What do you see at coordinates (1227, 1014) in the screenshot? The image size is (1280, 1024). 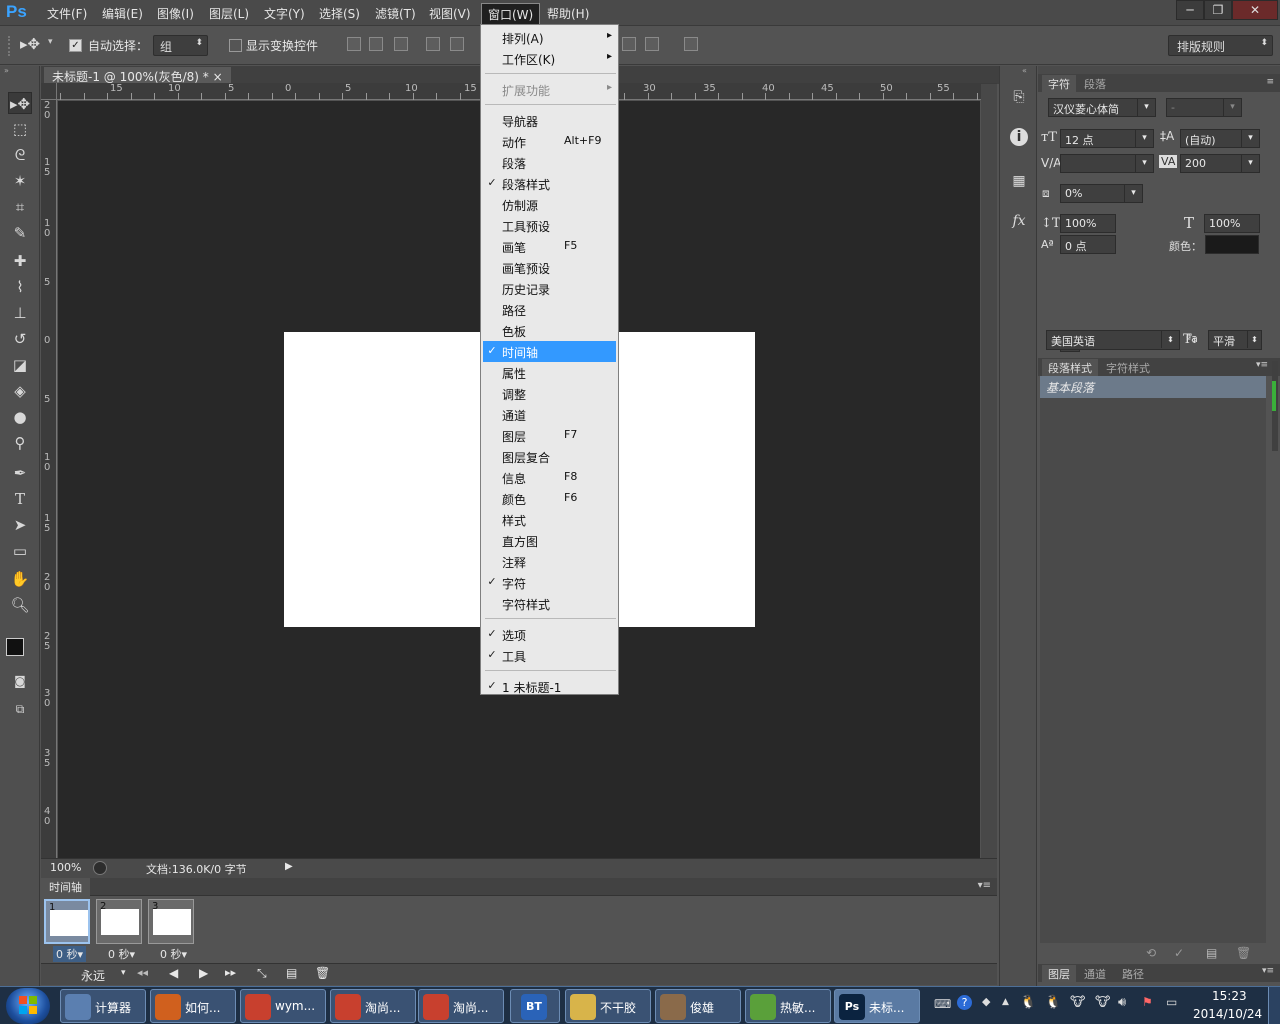 I see `clock-date: 2014/10/24` at bounding box center [1227, 1014].